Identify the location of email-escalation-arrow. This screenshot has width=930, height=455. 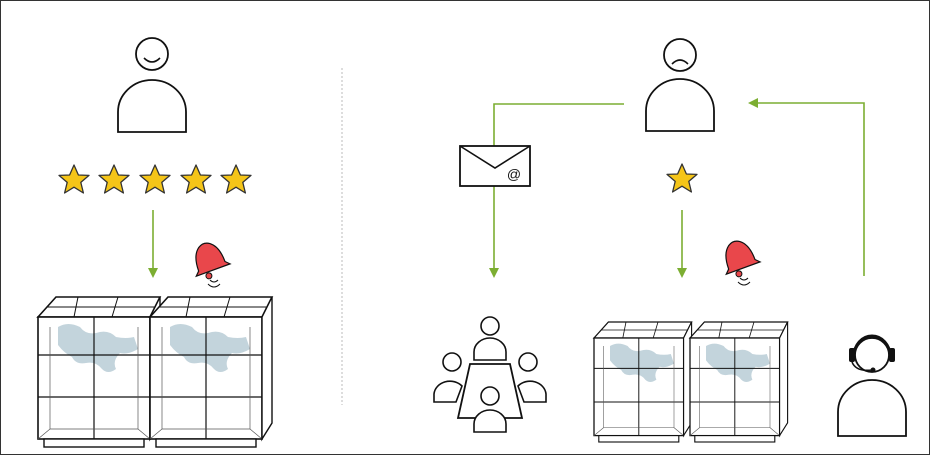
(556, 190).